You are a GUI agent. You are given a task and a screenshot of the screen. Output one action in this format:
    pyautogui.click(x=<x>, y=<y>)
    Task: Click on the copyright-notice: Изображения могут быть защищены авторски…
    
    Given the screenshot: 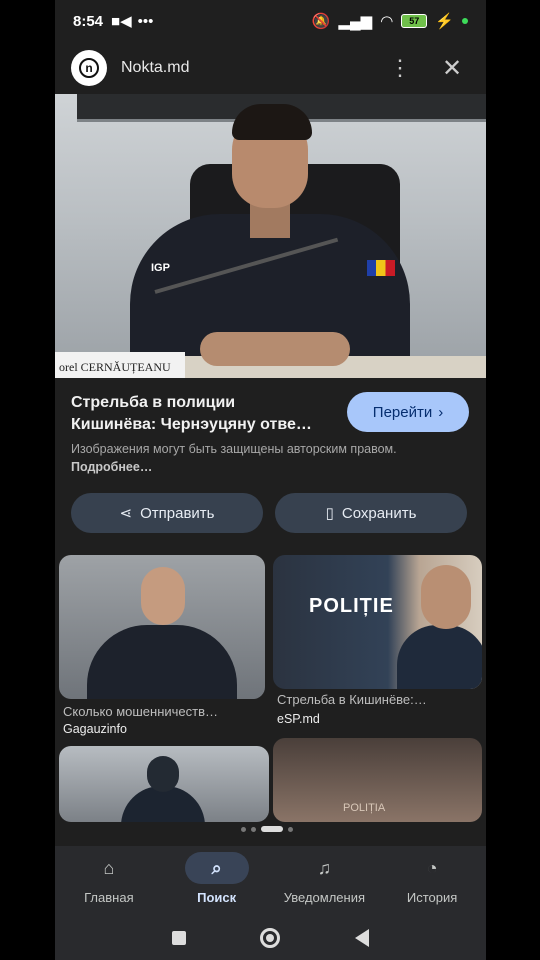 What is the action you would take?
    pyautogui.click(x=234, y=458)
    